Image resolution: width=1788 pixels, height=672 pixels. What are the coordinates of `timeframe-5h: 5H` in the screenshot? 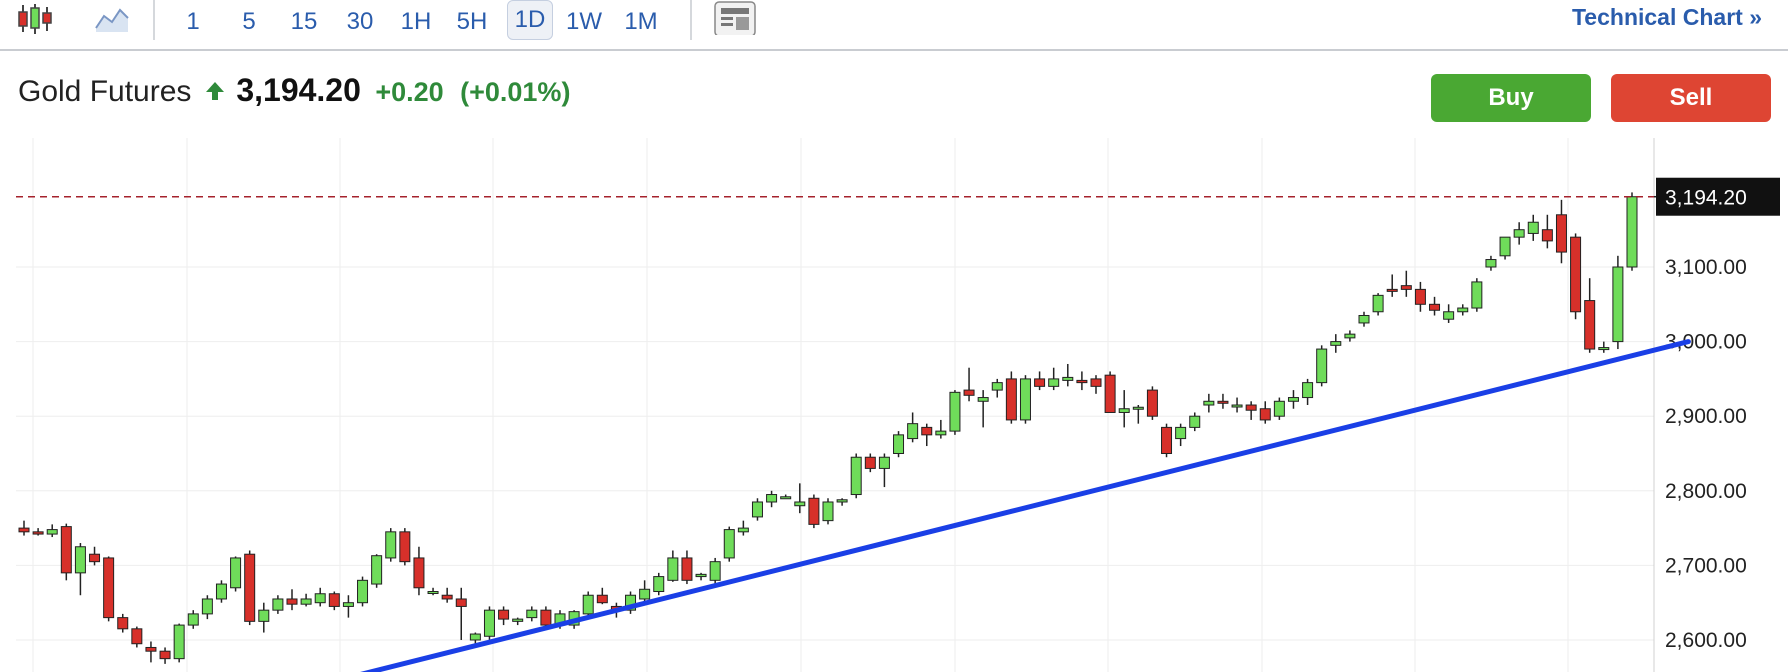 It's located at (472, 22).